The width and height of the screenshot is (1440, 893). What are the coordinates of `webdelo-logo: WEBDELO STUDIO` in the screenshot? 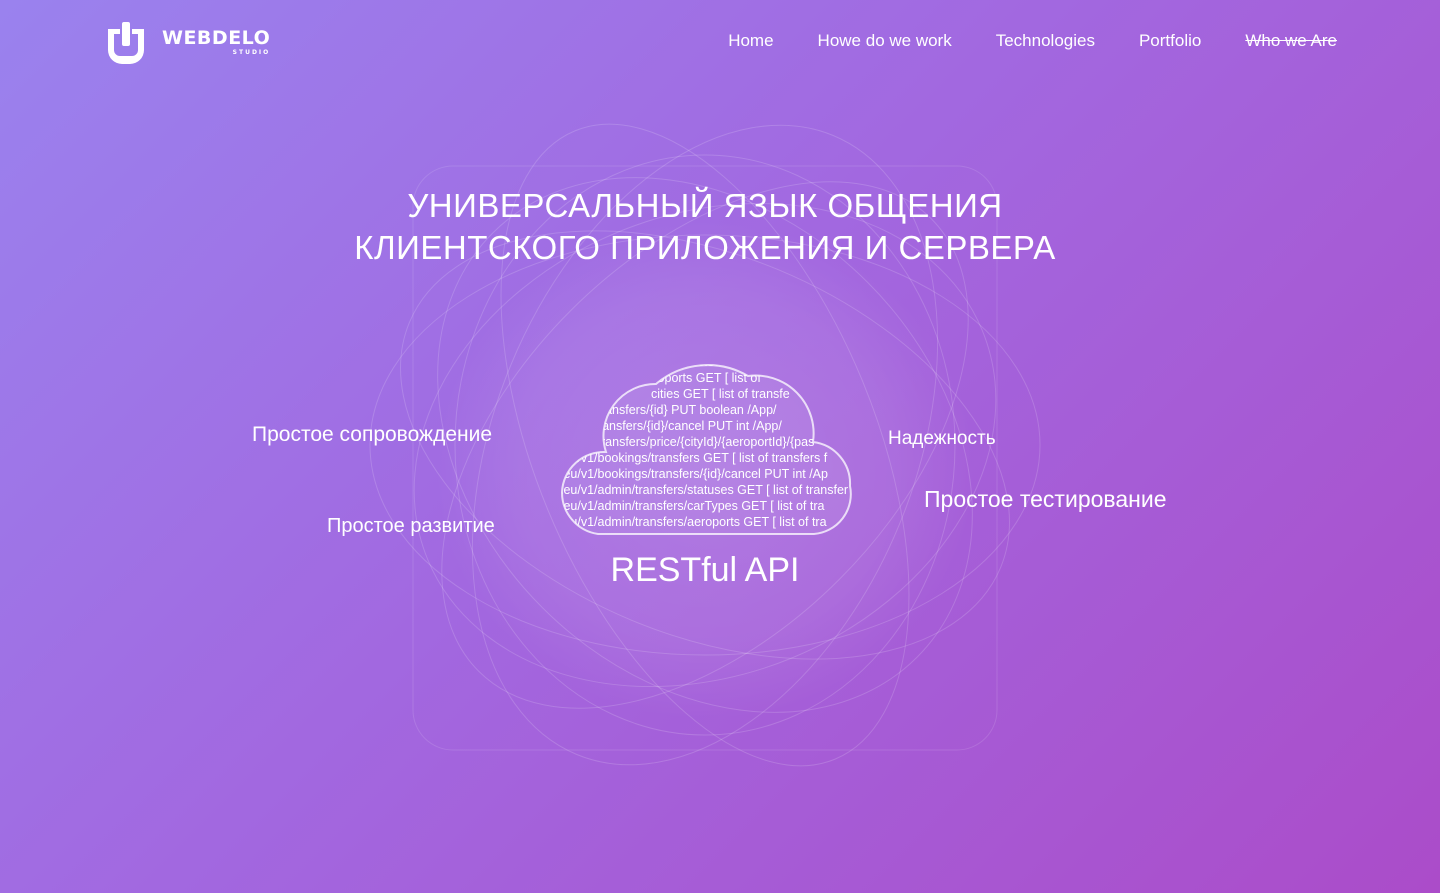 It's located at (187, 42).